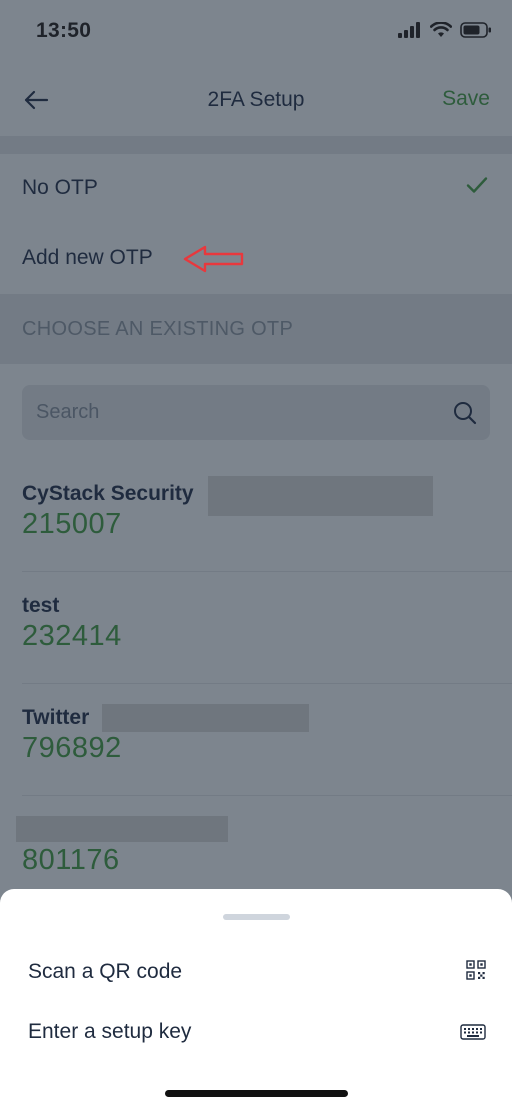 This screenshot has width=512, height=1109. Describe the element at coordinates (256, 145) in the screenshot. I see `section-divider` at that location.